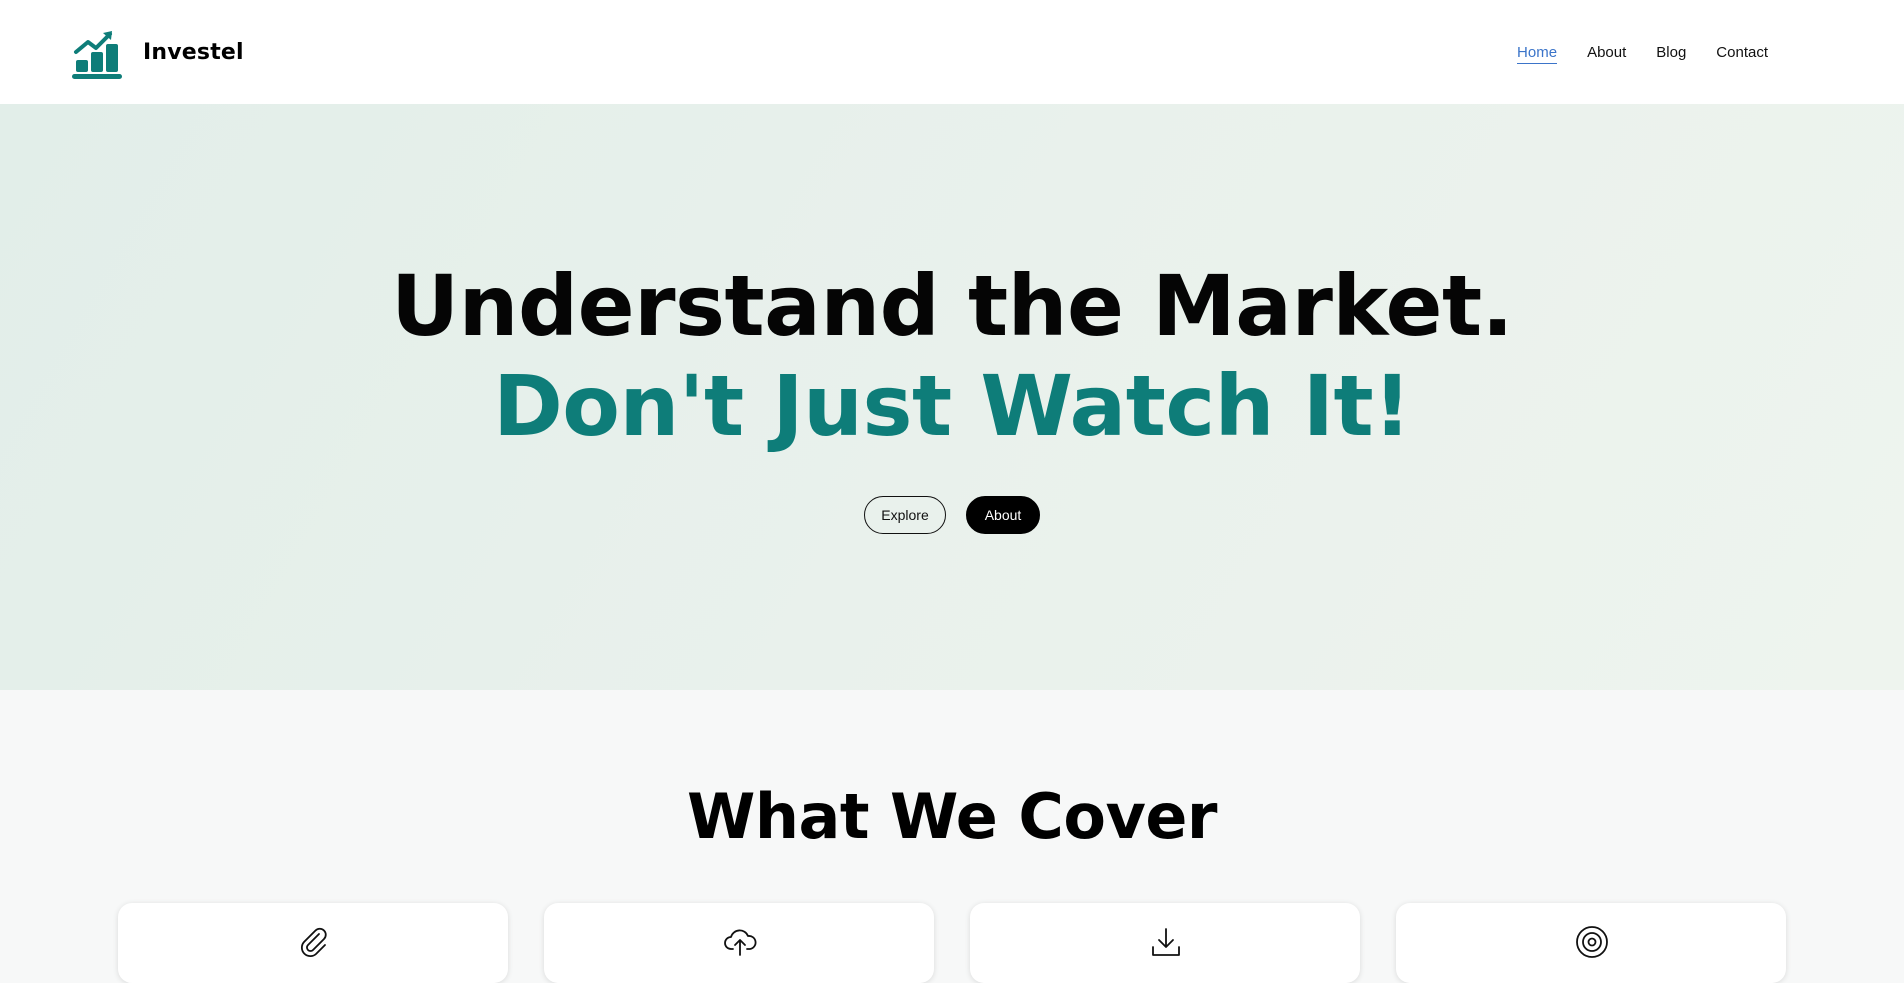  I want to click on nav-home: Home, so click(1537, 54).